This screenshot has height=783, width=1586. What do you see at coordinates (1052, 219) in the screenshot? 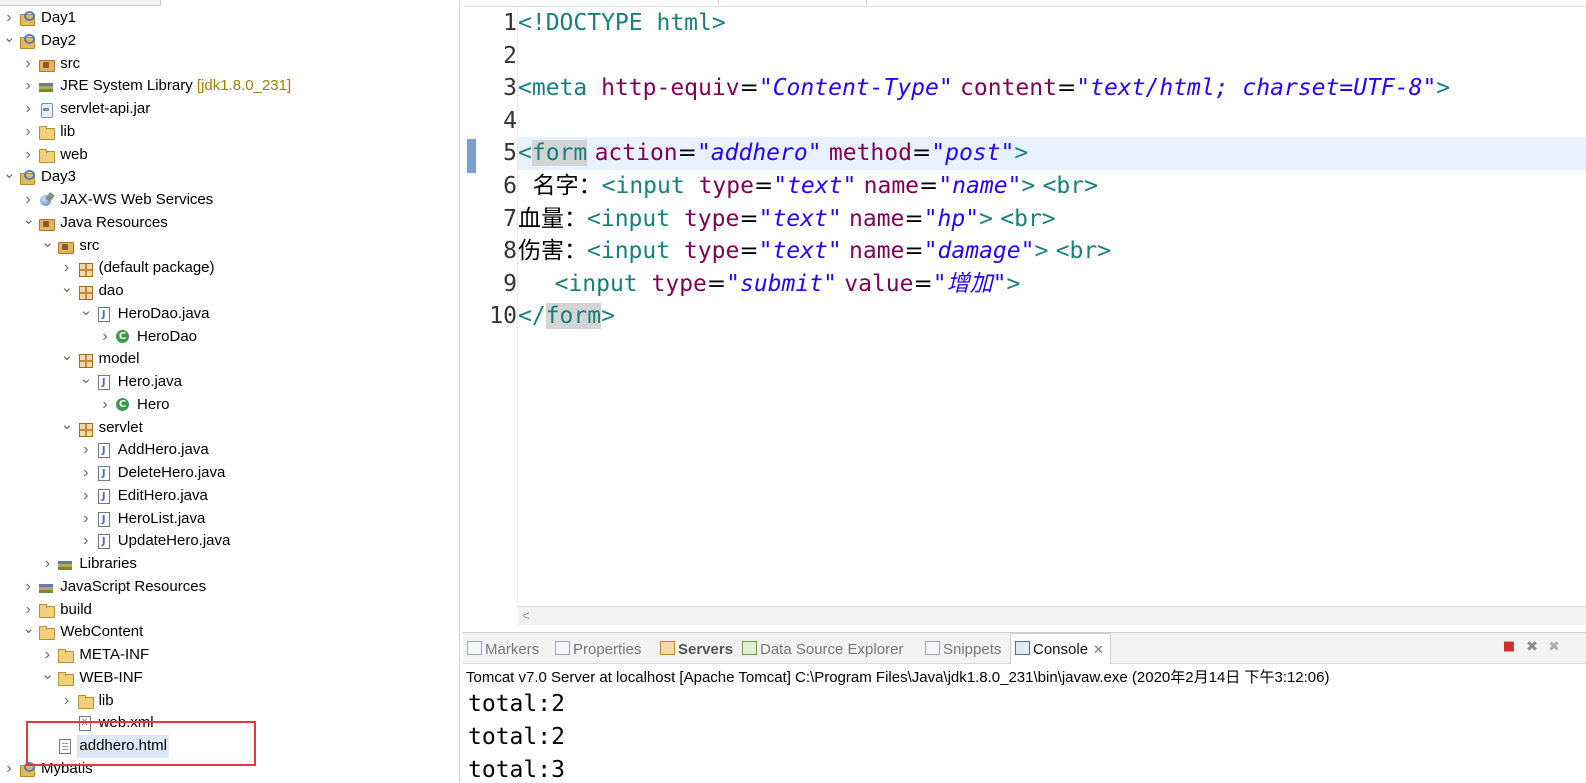
I see `code-line: 血量：<input type="text" name="hp"> <br>` at bounding box center [1052, 219].